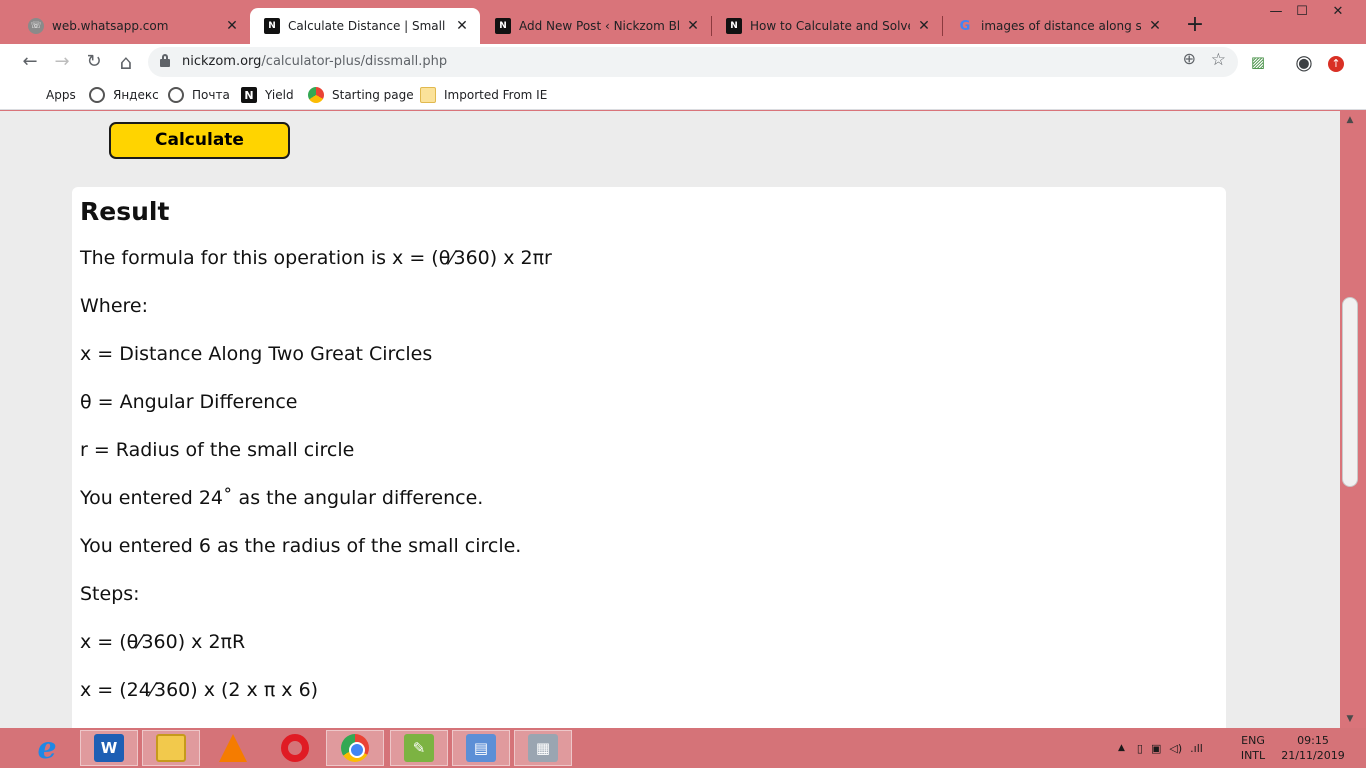  Describe the element at coordinates (199, 690) in the screenshot. I see `step-2: x = (24⁄360) x (2 x π x 6)` at that location.